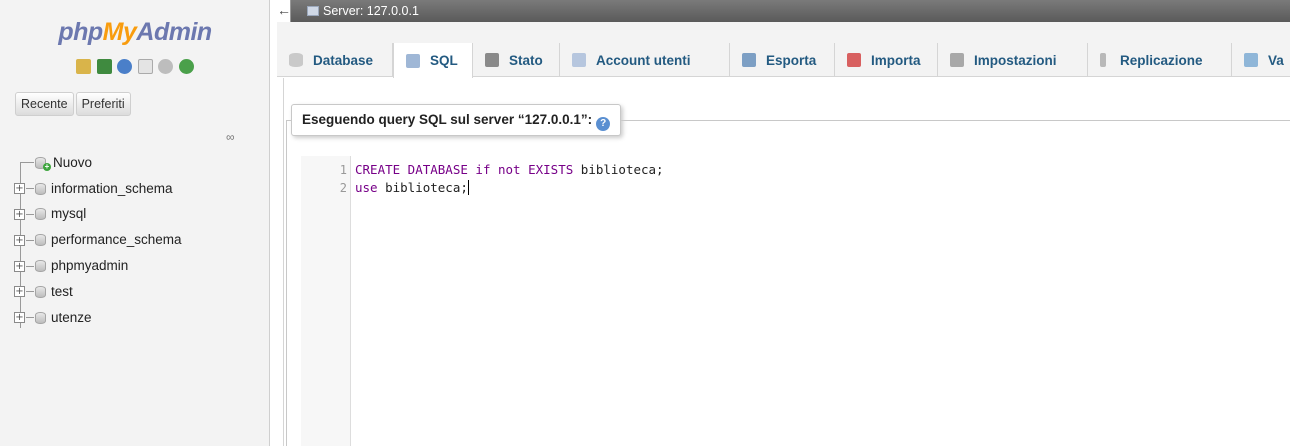 This screenshot has height=446, width=1290. What do you see at coordinates (69, 214) in the screenshot?
I see `tree-item-label: mysql` at bounding box center [69, 214].